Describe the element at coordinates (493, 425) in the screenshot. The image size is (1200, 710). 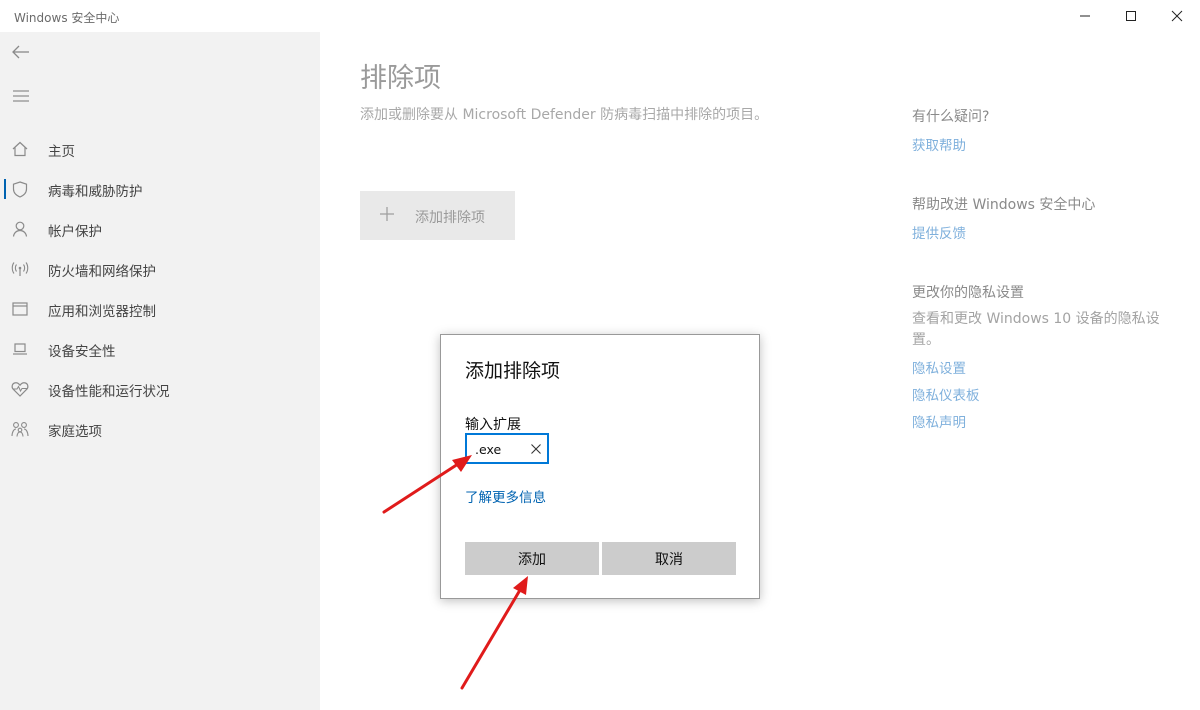
I see `extension-input-label: 输入扩展` at that location.